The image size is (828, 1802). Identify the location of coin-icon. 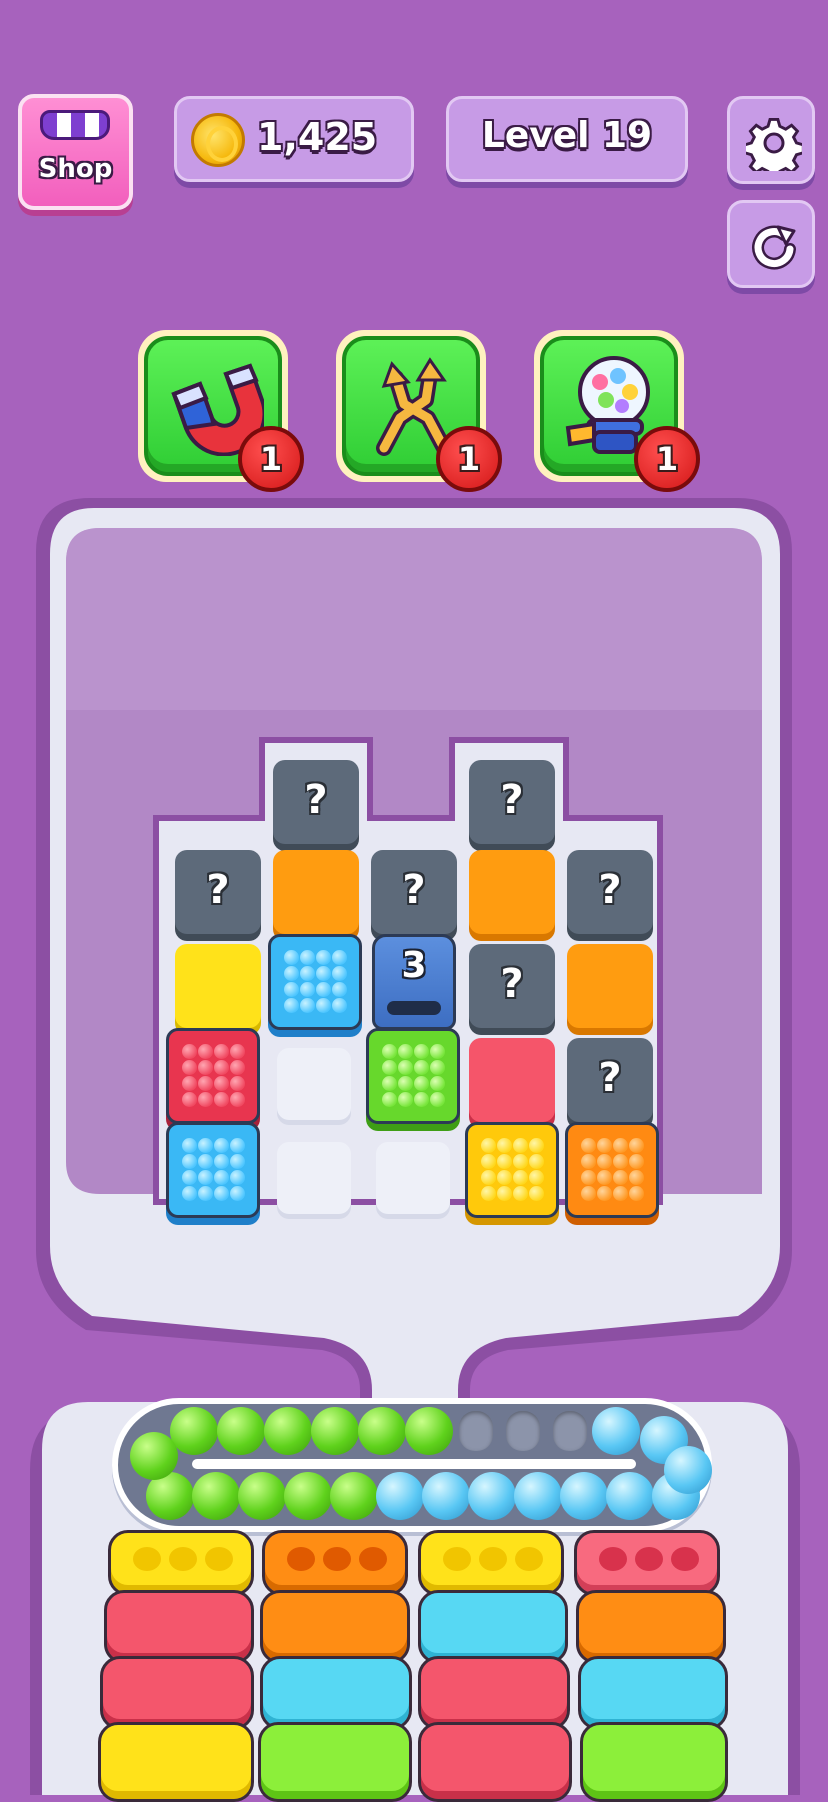
(218, 140).